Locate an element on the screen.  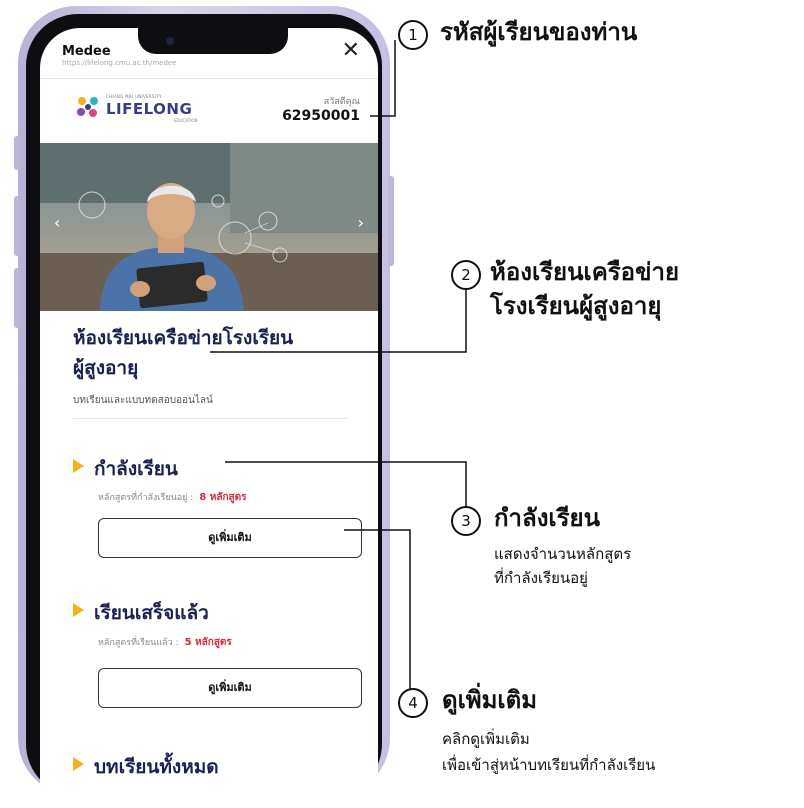
divider is located at coordinates (210, 418).